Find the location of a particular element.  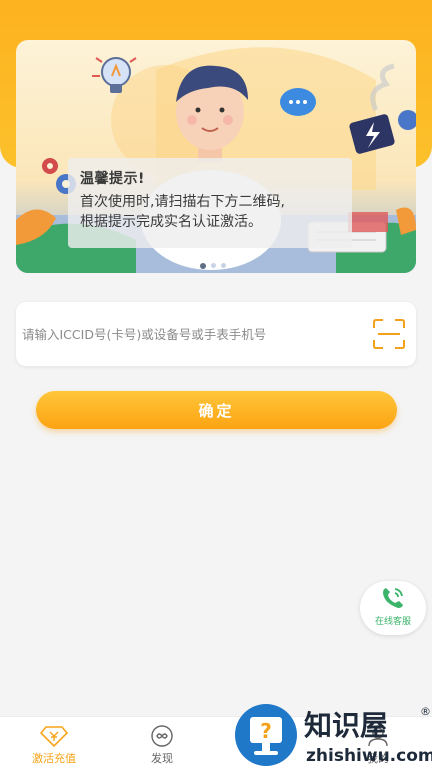

notice-line-1: 首次使用时,请扫描右下方二维码, is located at coordinates (182, 202).